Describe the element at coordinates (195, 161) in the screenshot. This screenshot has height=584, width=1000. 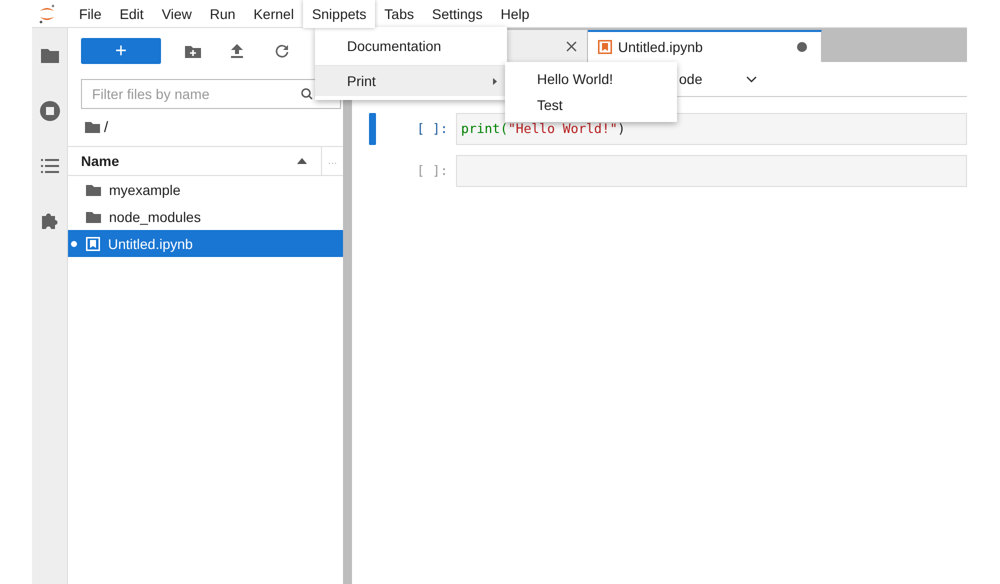
I see `column-header: Name` at that location.